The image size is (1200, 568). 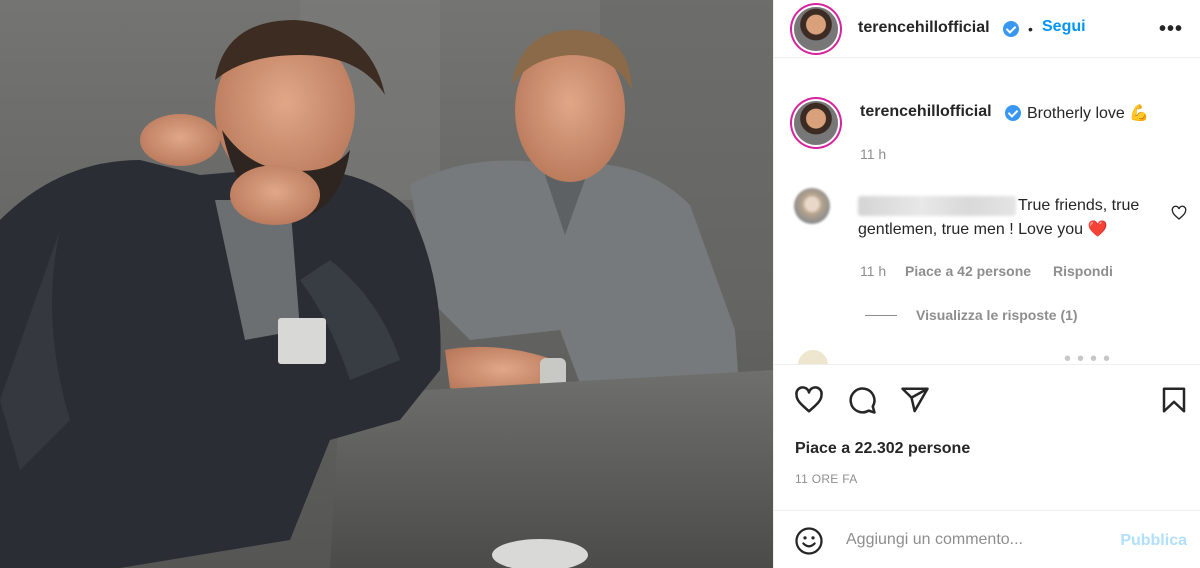 I want to click on post-likes-count: Piace a 22.302 persone, so click(x=882, y=449).